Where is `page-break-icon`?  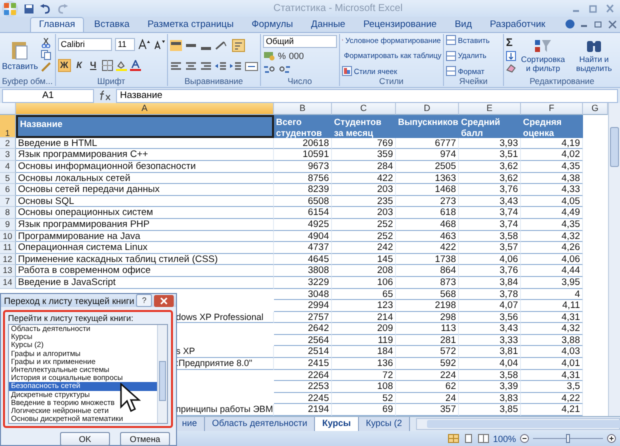 page-break-icon is located at coordinates (483, 438).